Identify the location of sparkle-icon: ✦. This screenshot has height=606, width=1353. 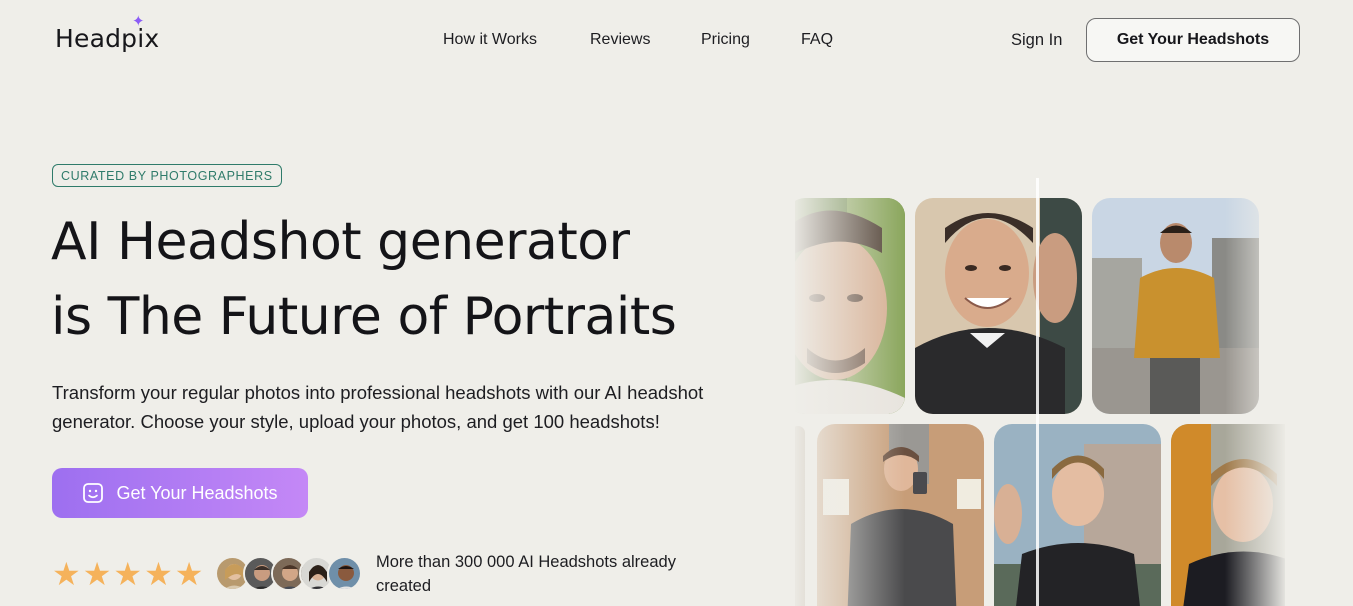
(138, 21).